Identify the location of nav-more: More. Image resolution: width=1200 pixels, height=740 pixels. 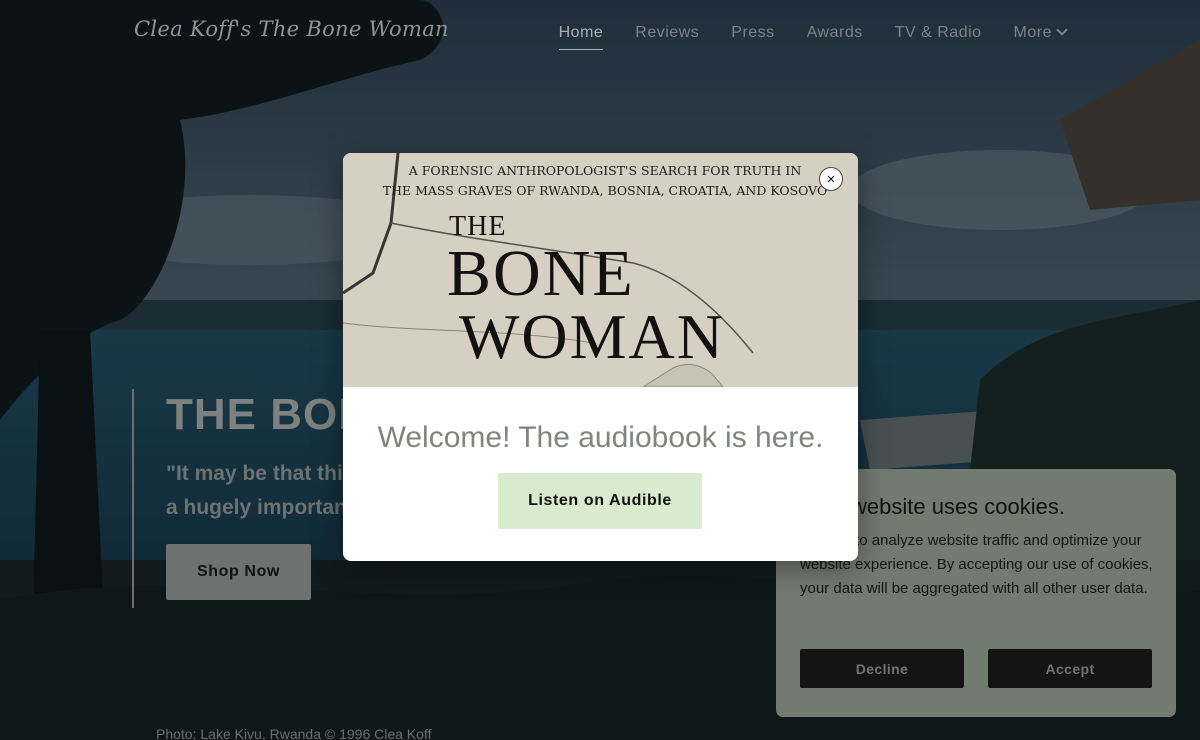
(1040, 36).